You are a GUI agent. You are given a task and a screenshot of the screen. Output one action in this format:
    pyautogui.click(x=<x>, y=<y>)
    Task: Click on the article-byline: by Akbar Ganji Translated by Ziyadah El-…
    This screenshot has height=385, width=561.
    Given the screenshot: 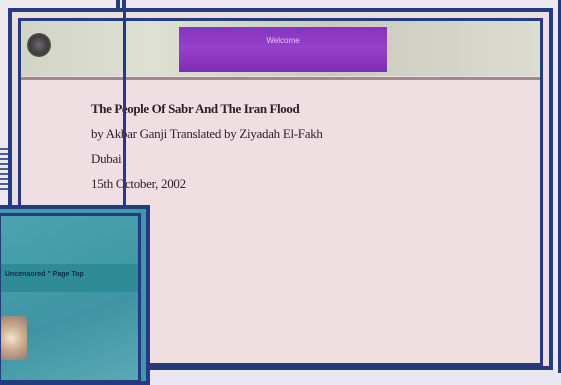 What is the action you would take?
    pyautogui.click(x=207, y=133)
    